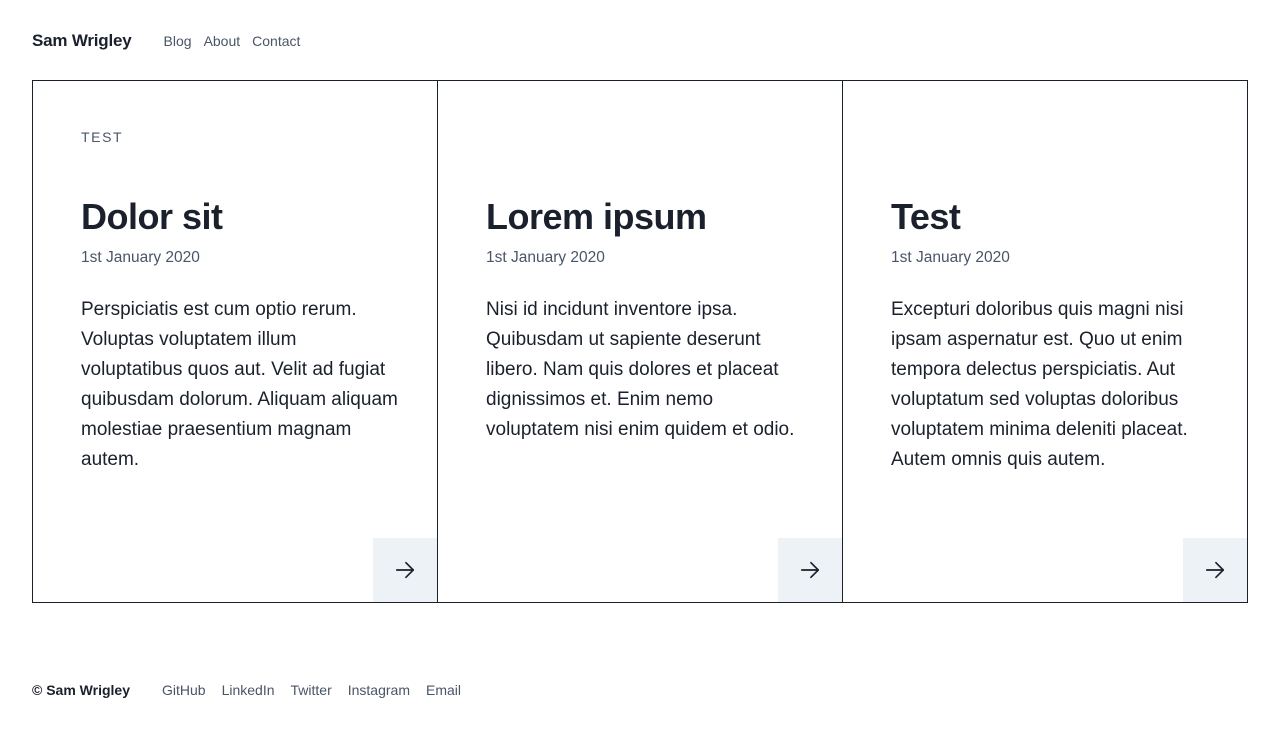 This screenshot has height=729, width=1280. I want to click on post-title: Lorem ipsum, so click(596, 217).